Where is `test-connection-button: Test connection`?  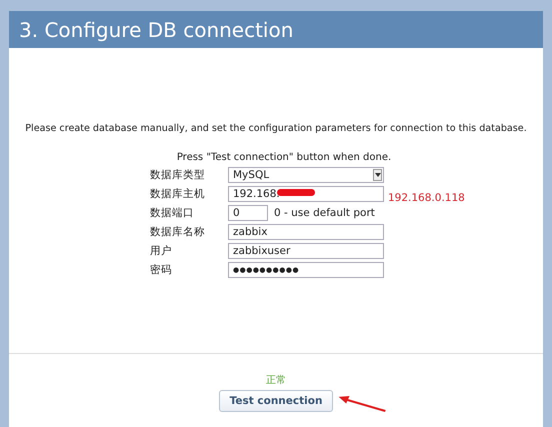 test-connection-button: Test connection is located at coordinates (276, 401).